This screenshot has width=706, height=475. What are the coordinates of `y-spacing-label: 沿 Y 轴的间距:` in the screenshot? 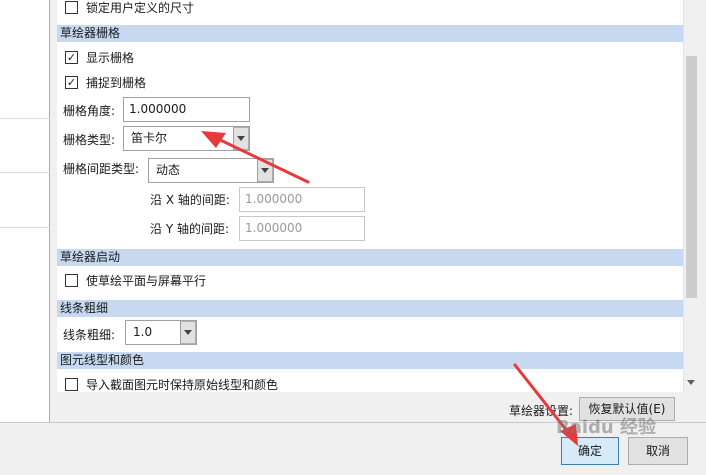 It's located at (190, 229).